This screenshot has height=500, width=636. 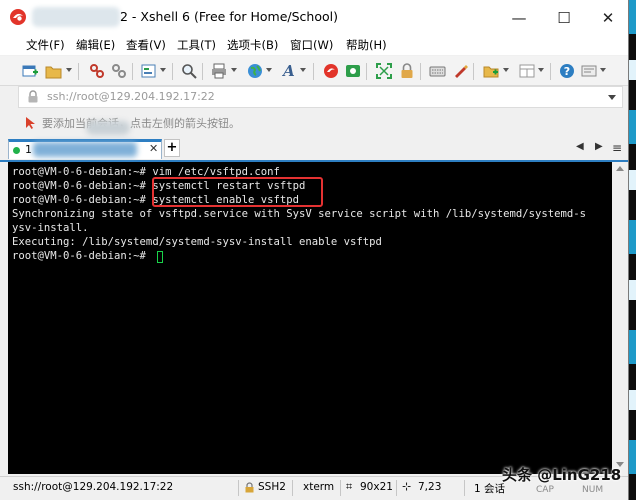 What do you see at coordinates (16, 150) in the screenshot?
I see `connected-status-icon` at bounding box center [16, 150].